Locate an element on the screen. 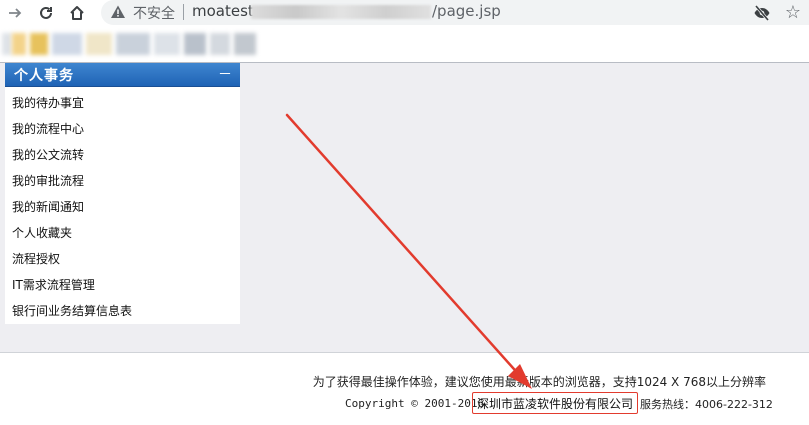  omnibox-divider is located at coordinates (183, 12).